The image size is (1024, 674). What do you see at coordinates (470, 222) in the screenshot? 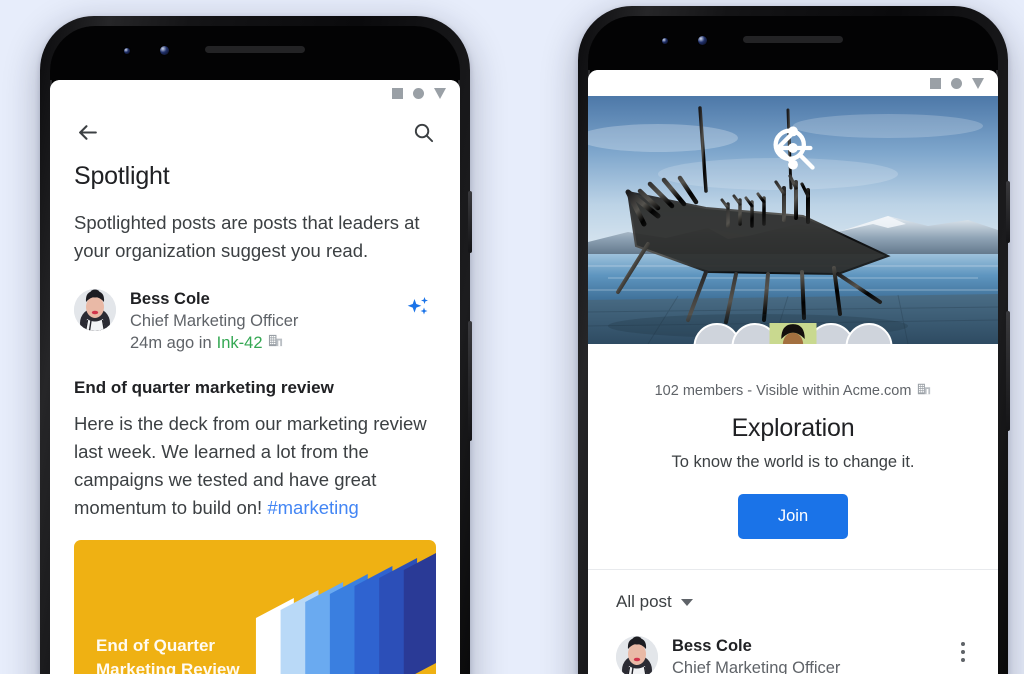
I see `power-button-left` at bounding box center [470, 222].